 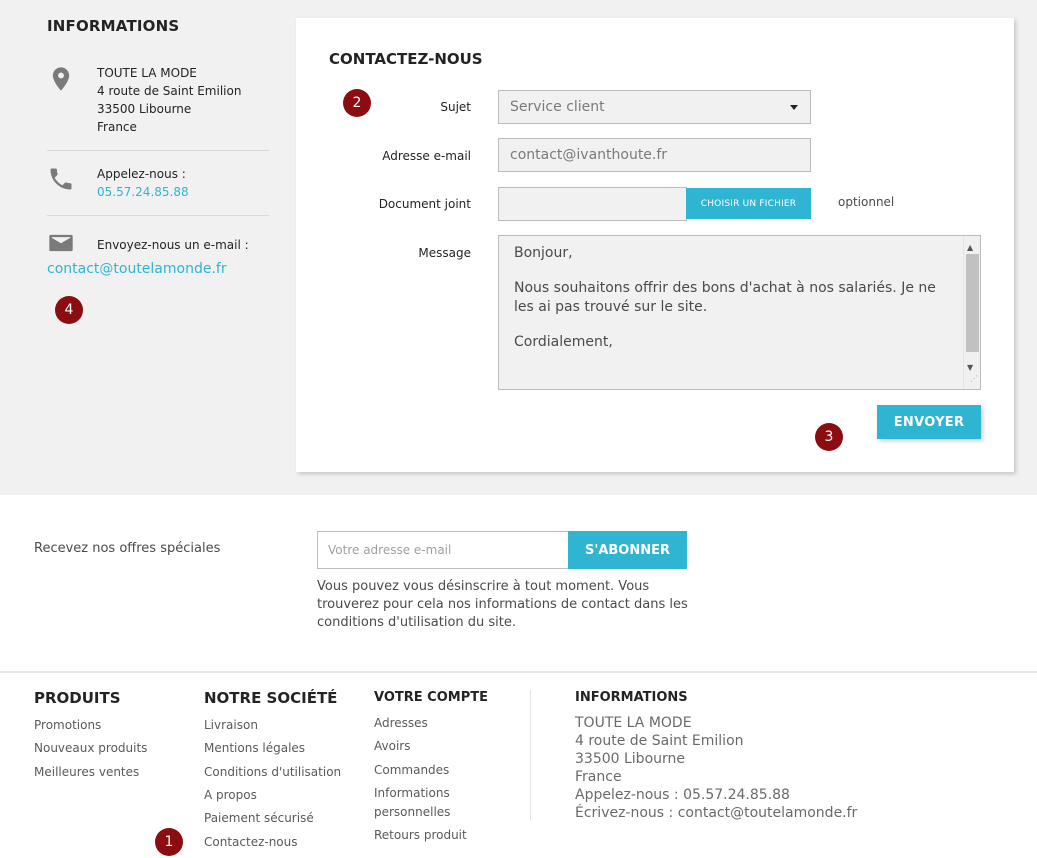 I want to click on footer-link: A propos, so click(x=230, y=795).